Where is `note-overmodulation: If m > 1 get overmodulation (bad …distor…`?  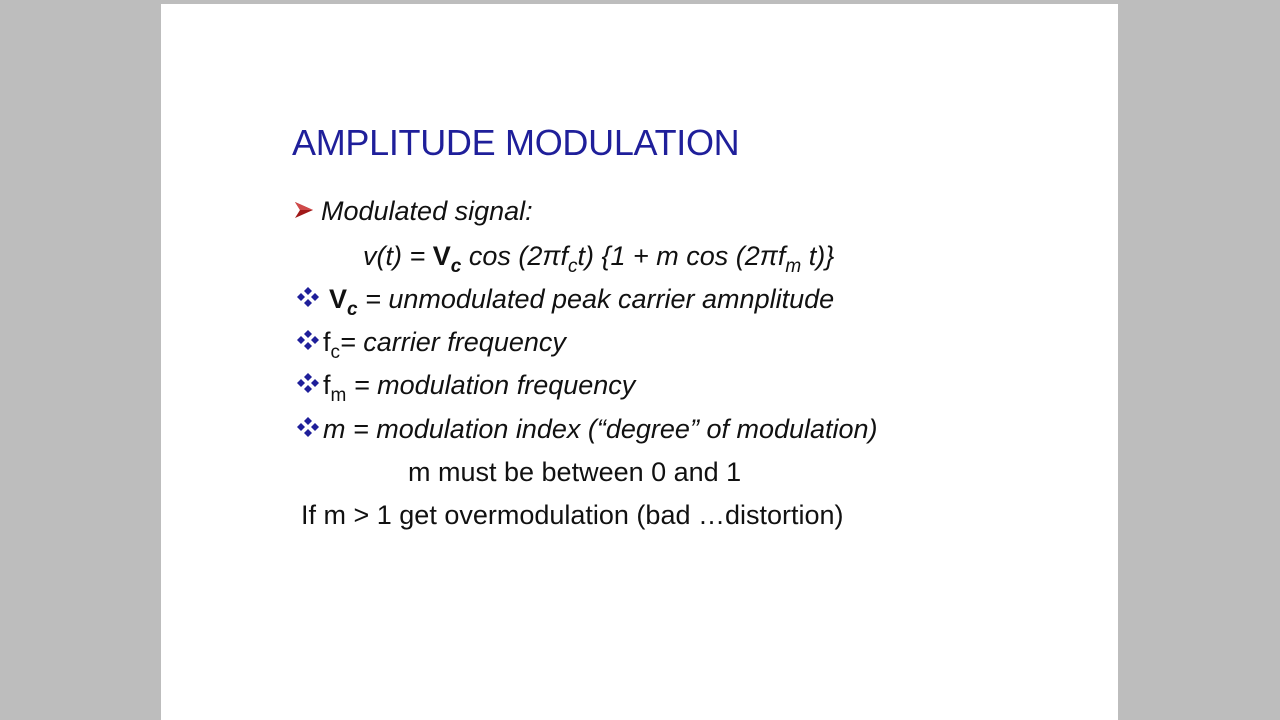 note-overmodulation: If m > 1 get overmodulation (bad …distor… is located at coordinates (572, 515).